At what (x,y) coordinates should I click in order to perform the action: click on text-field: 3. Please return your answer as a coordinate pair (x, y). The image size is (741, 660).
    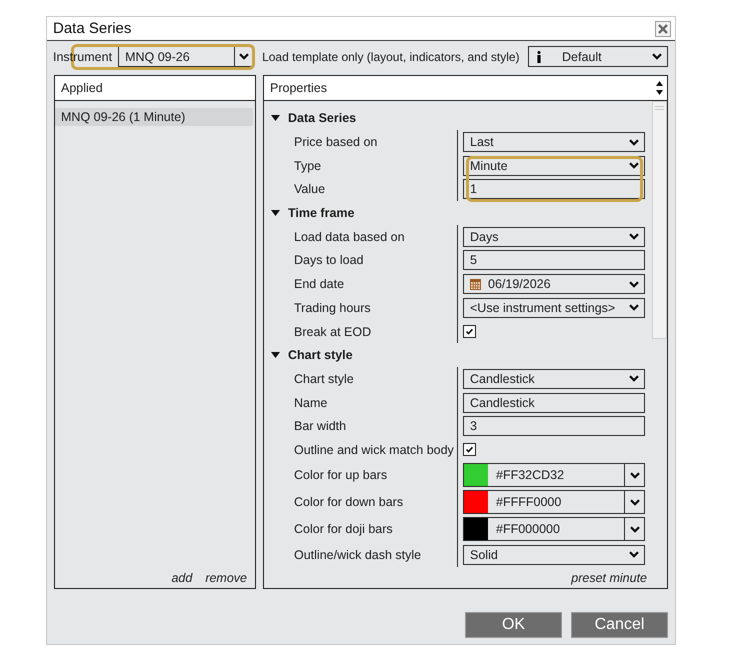
    Looking at the image, I should click on (554, 426).